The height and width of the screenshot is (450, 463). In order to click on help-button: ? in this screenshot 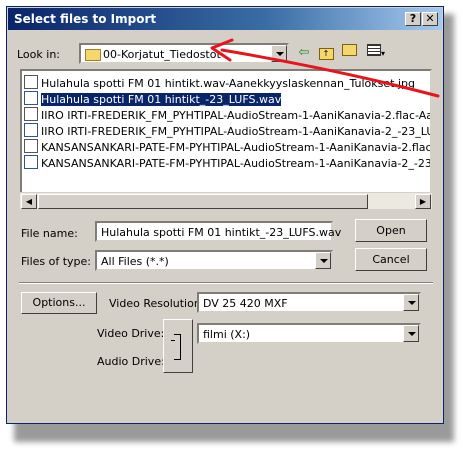, I will do `click(413, 19)`.